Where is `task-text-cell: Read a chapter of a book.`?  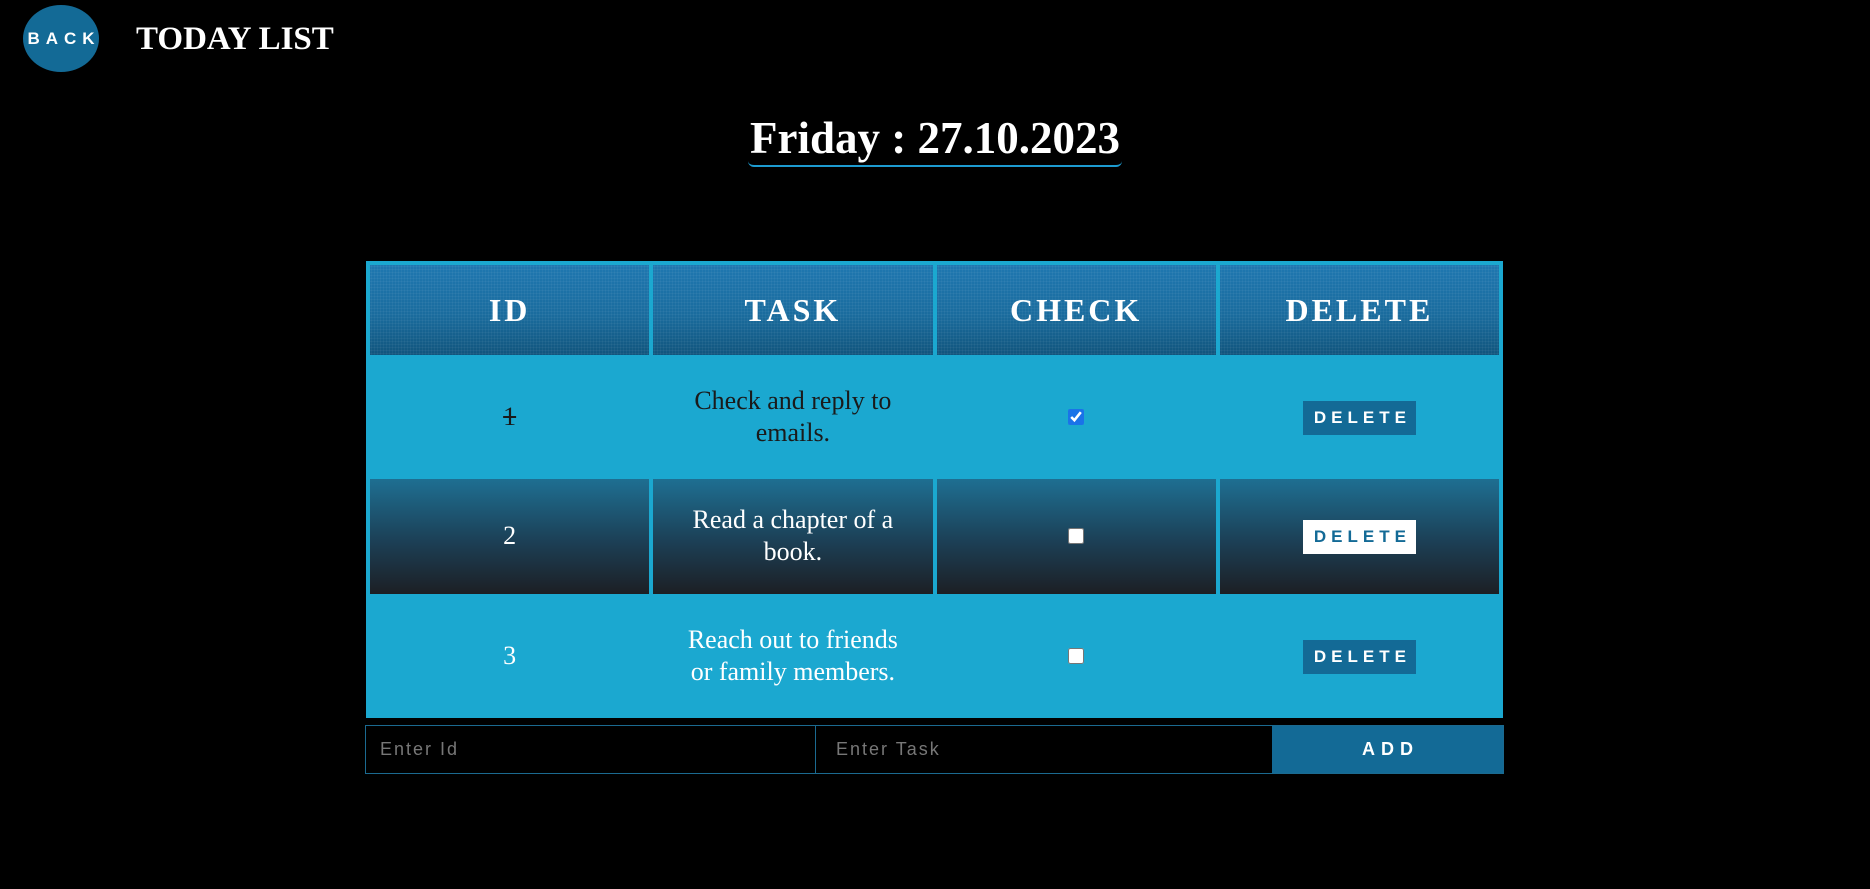
task-text-cell: Read a chapter of a book. is located at coordinates (793, 536).